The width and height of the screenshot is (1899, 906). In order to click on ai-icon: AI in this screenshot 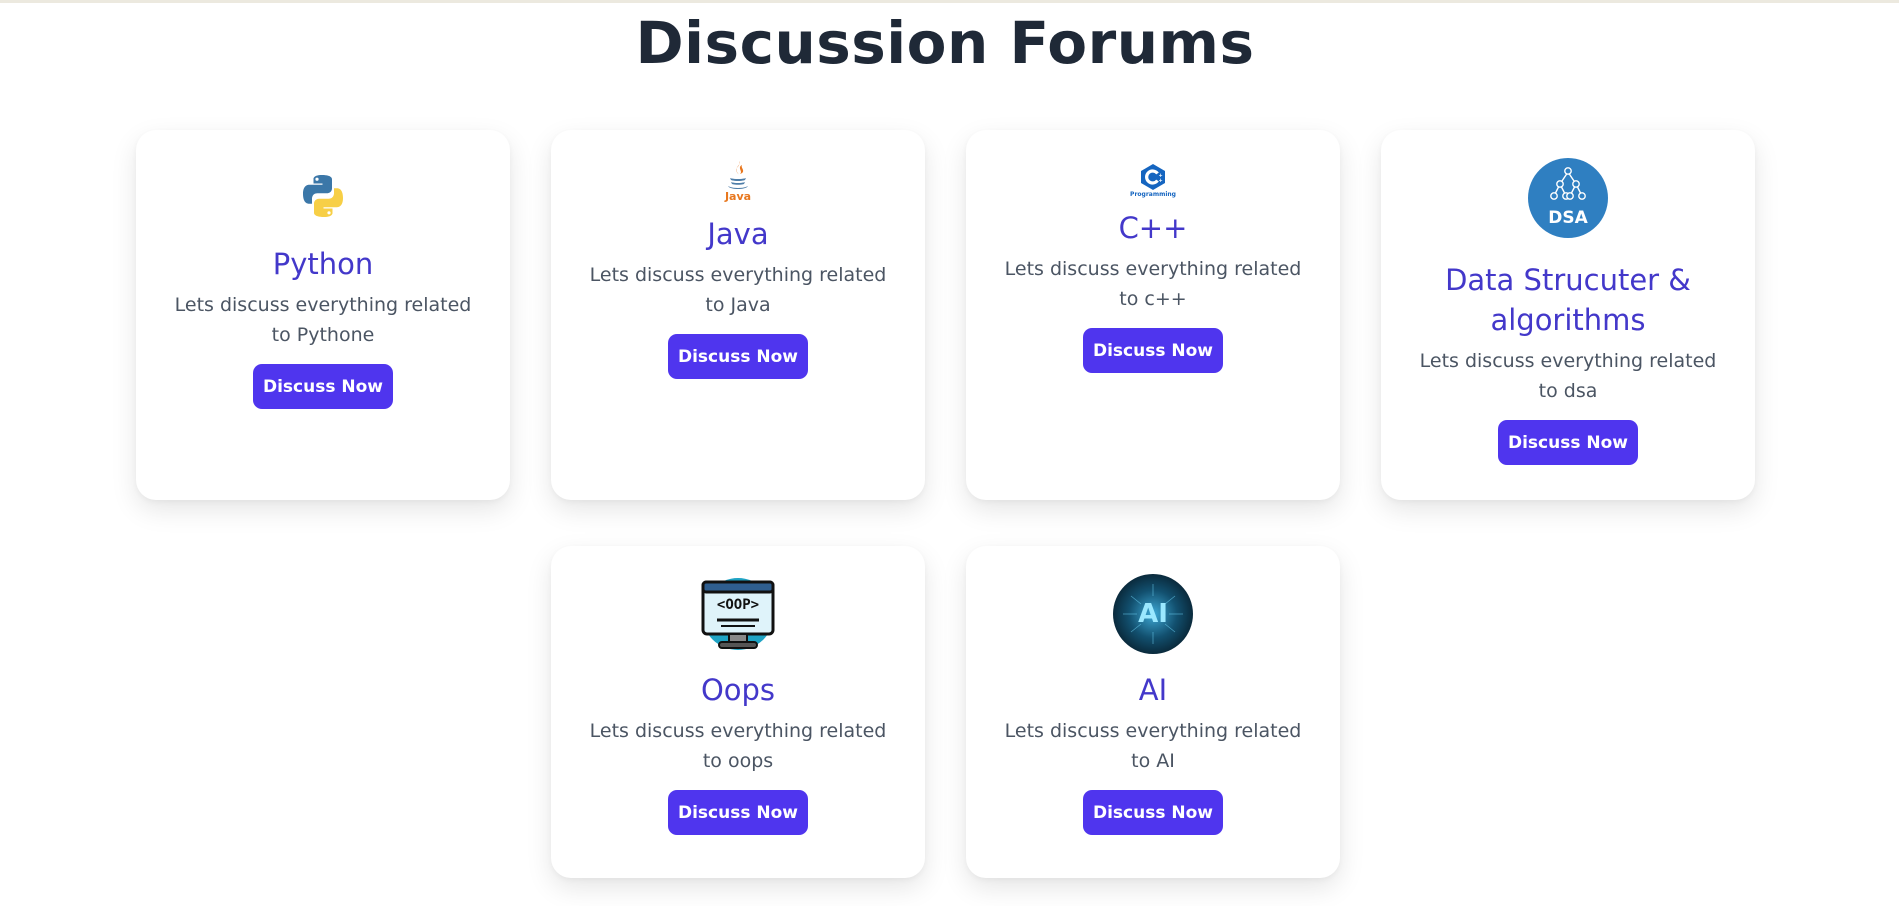, I will do `click(1153, 614)`.